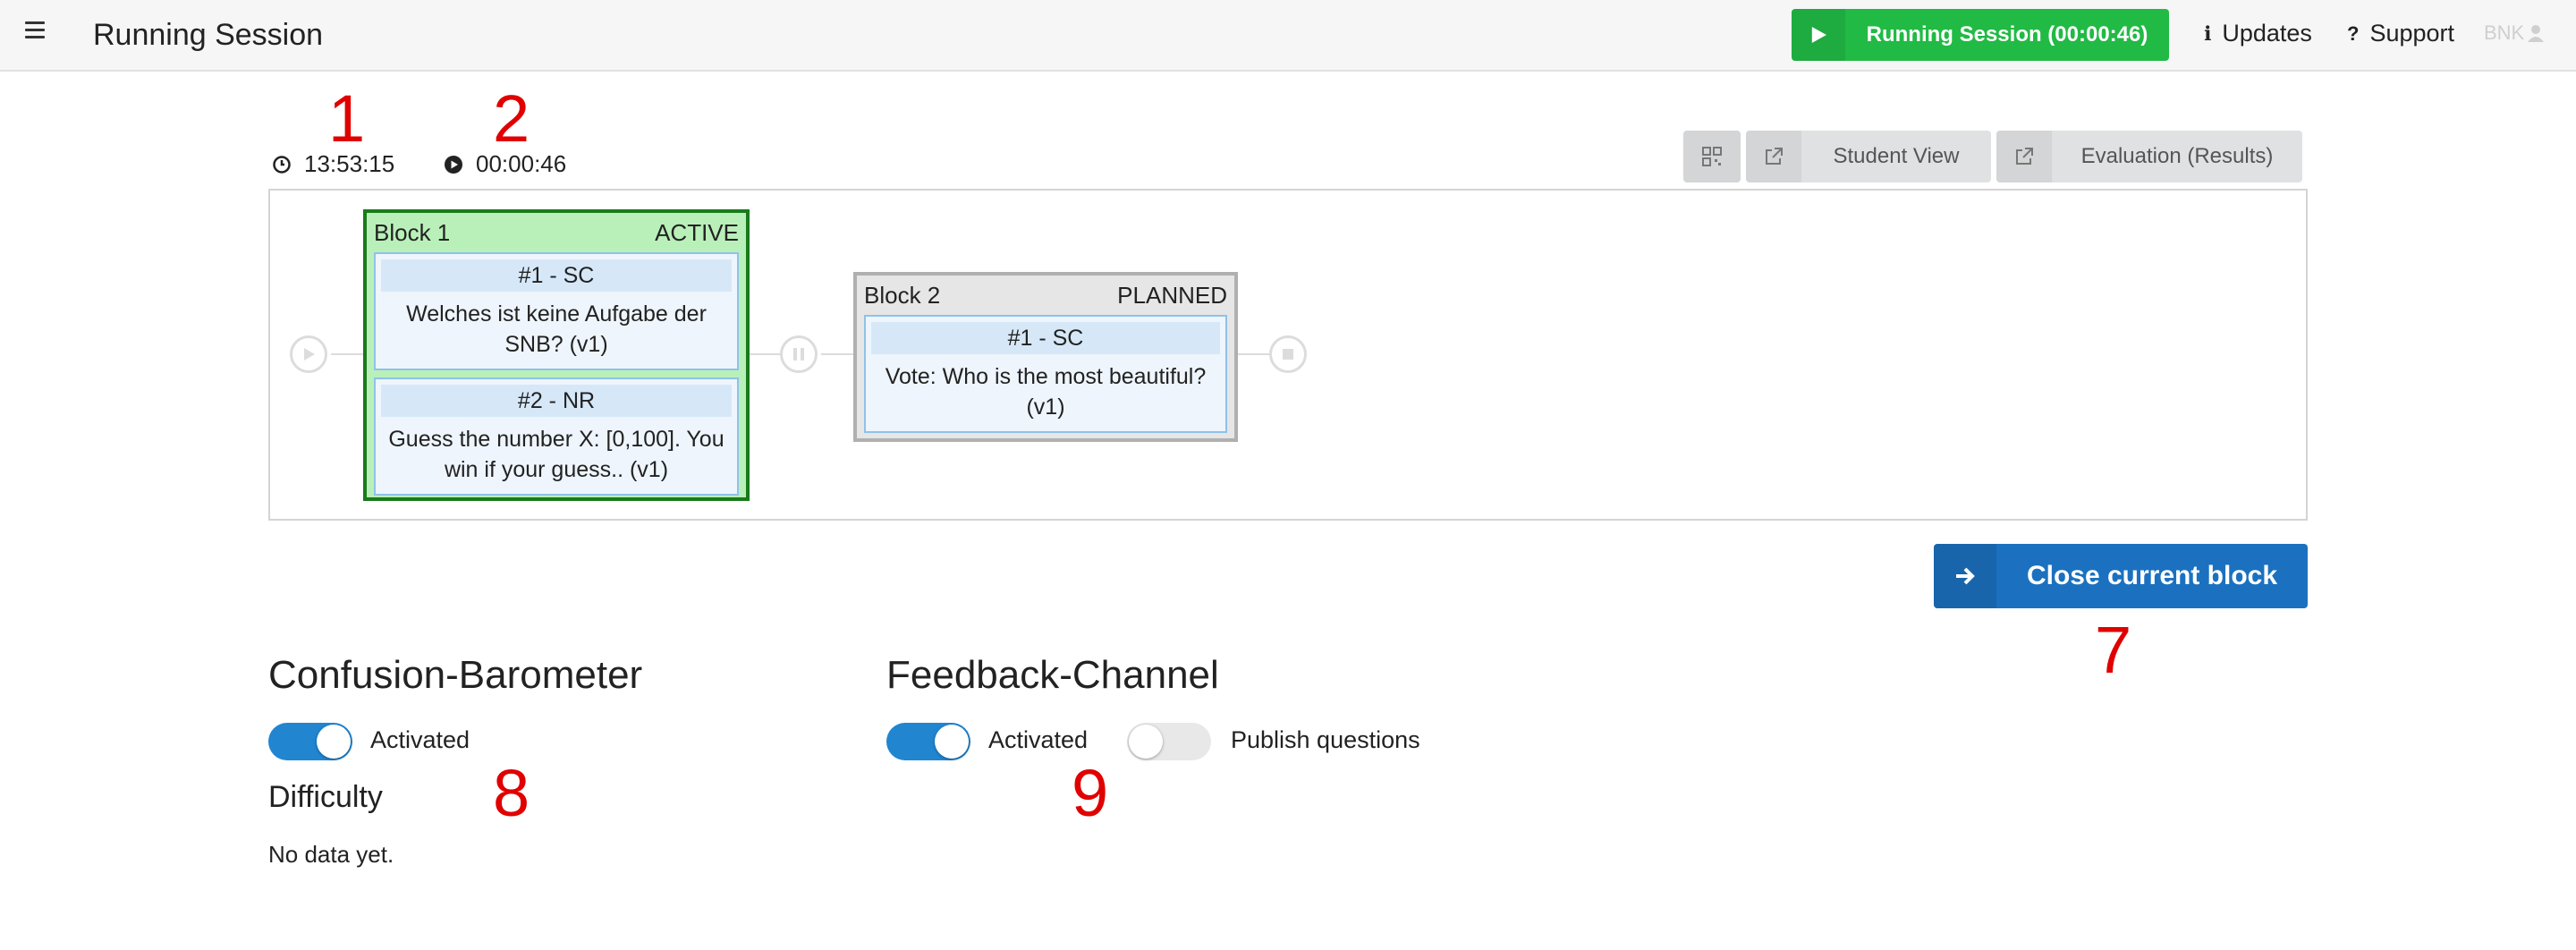 The width and height of the screenshot is (2576, 950). Describe the element at coordinates (521, 163) in the screenshot. I see `elapsed-time-value: 00:00:46` at that location.